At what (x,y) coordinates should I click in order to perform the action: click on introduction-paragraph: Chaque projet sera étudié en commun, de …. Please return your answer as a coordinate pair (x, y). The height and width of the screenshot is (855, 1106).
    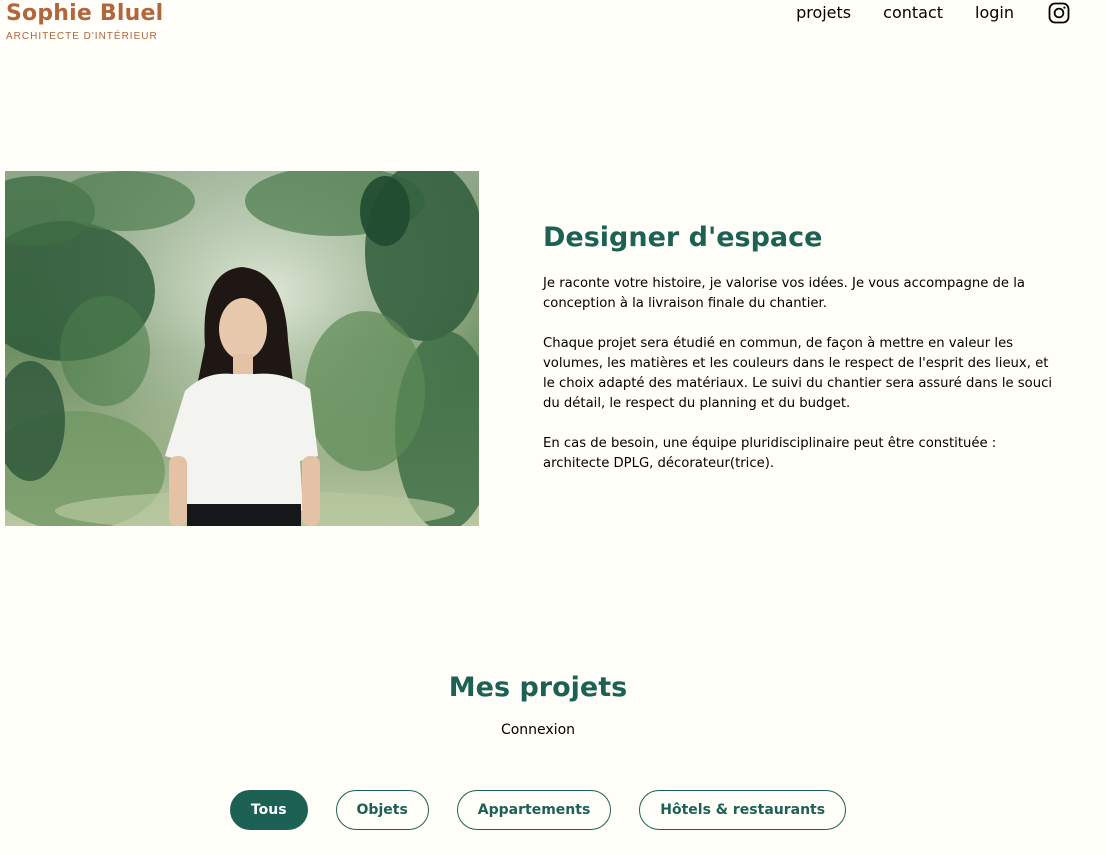
    Looking at the image, I should click on (798, 373).